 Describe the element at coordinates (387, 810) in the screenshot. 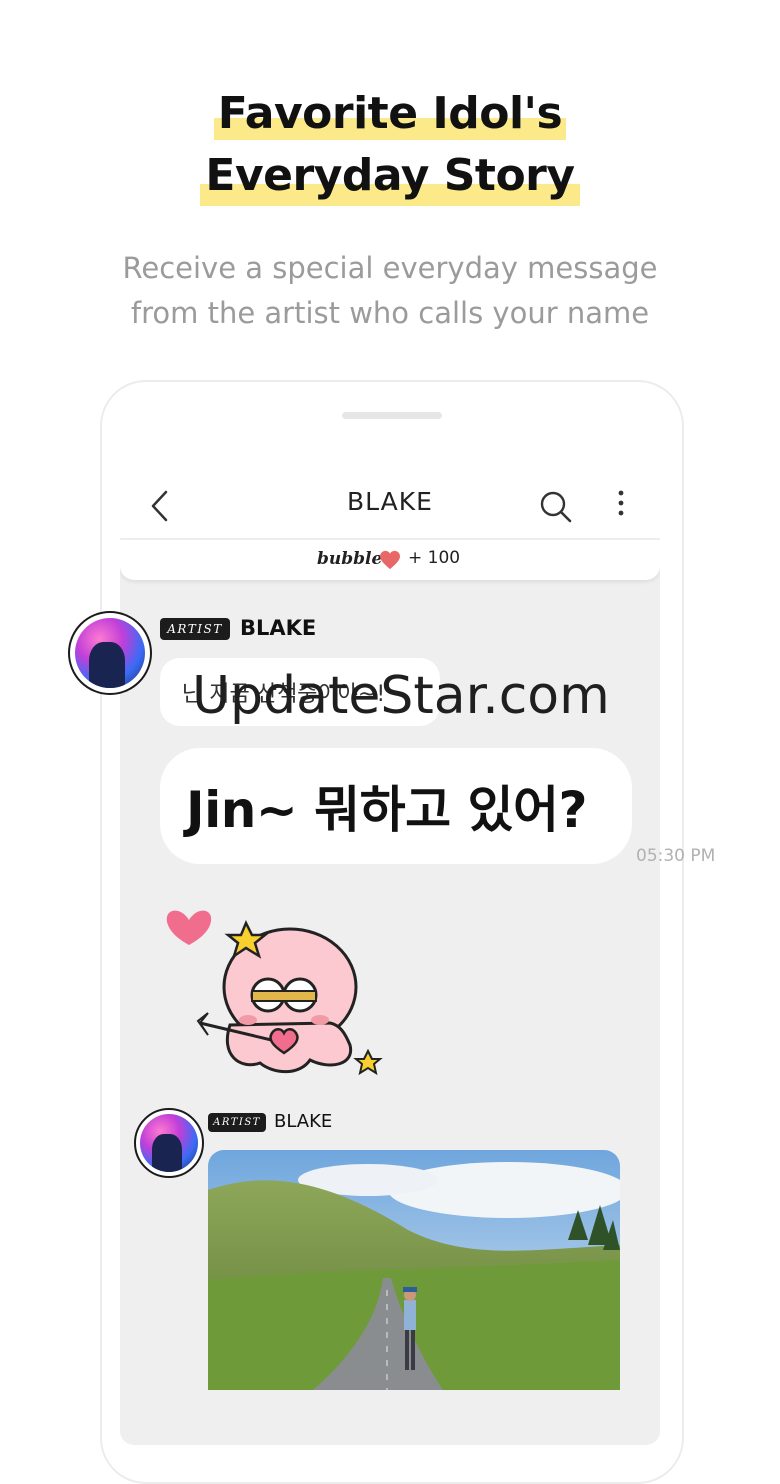

I see `message-text-large: Jin~ 뭐하고 있어?` at that location.